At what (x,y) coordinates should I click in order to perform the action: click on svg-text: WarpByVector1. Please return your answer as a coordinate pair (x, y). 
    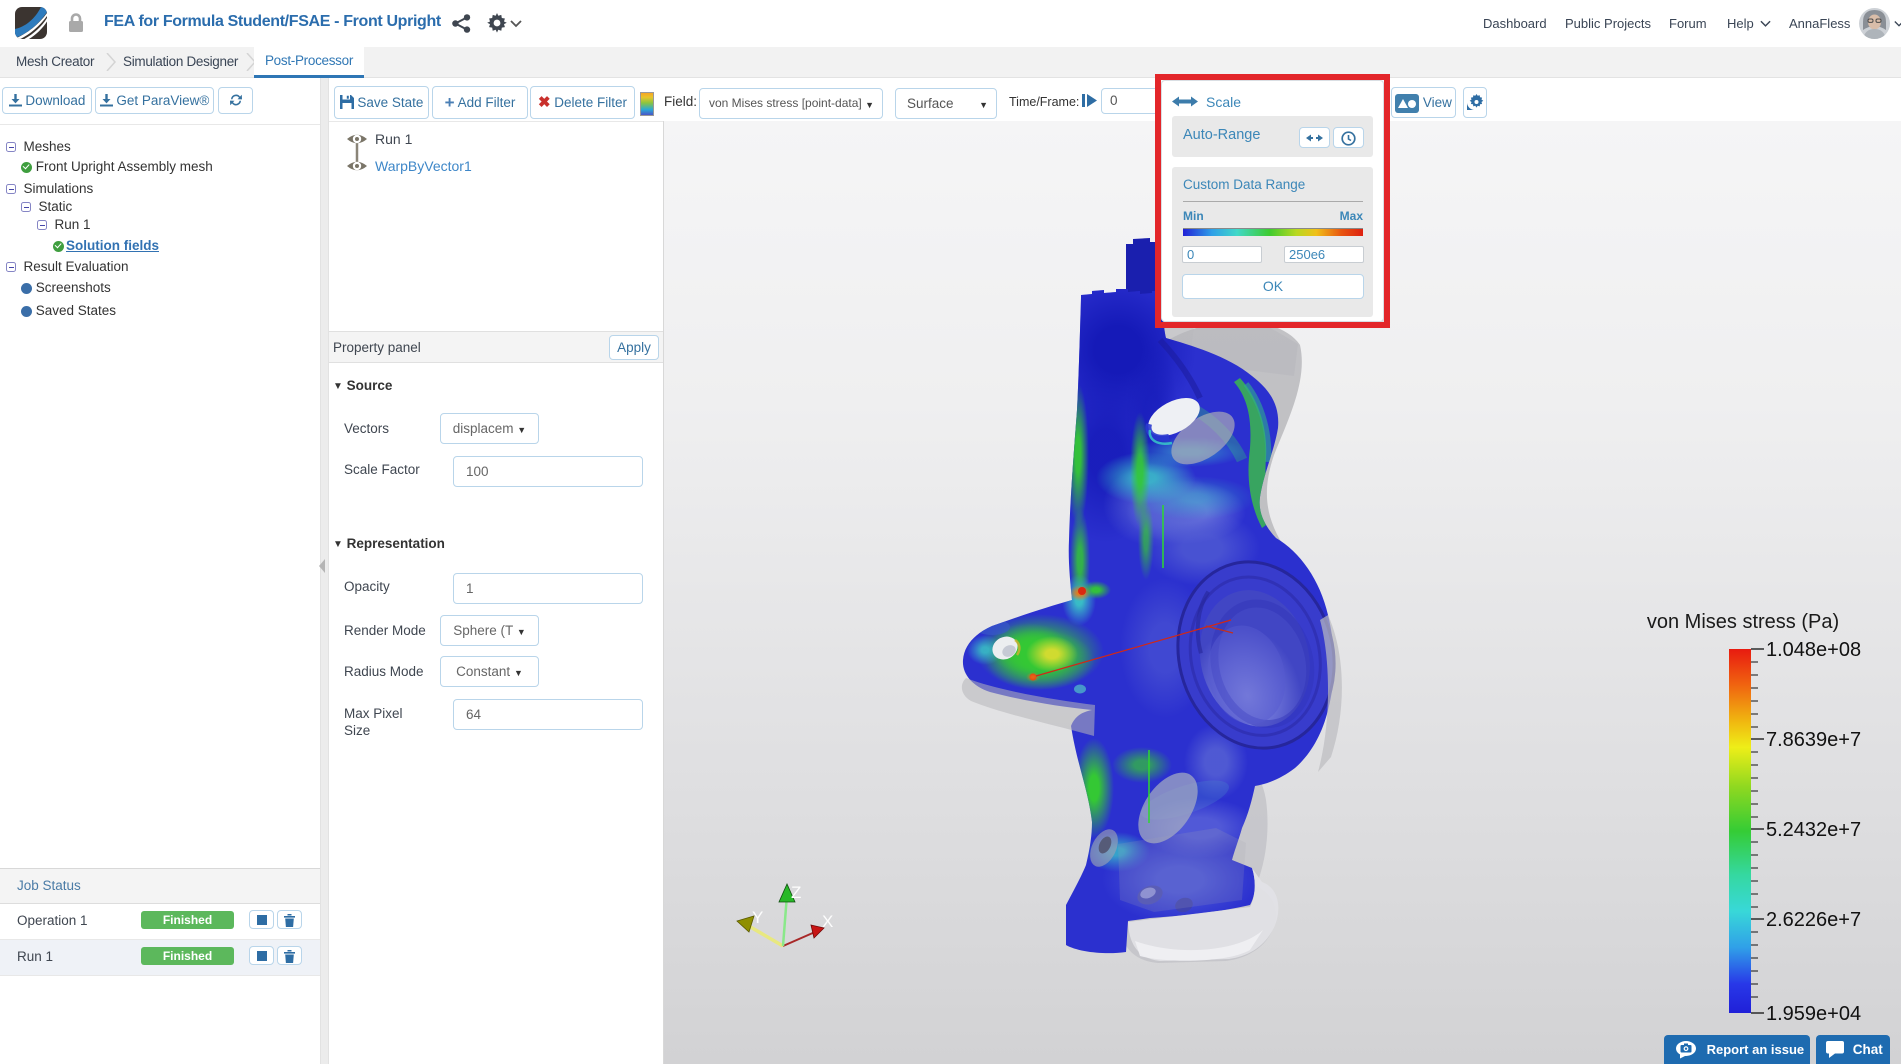
    Looking at the image, I should click on (423, 166).